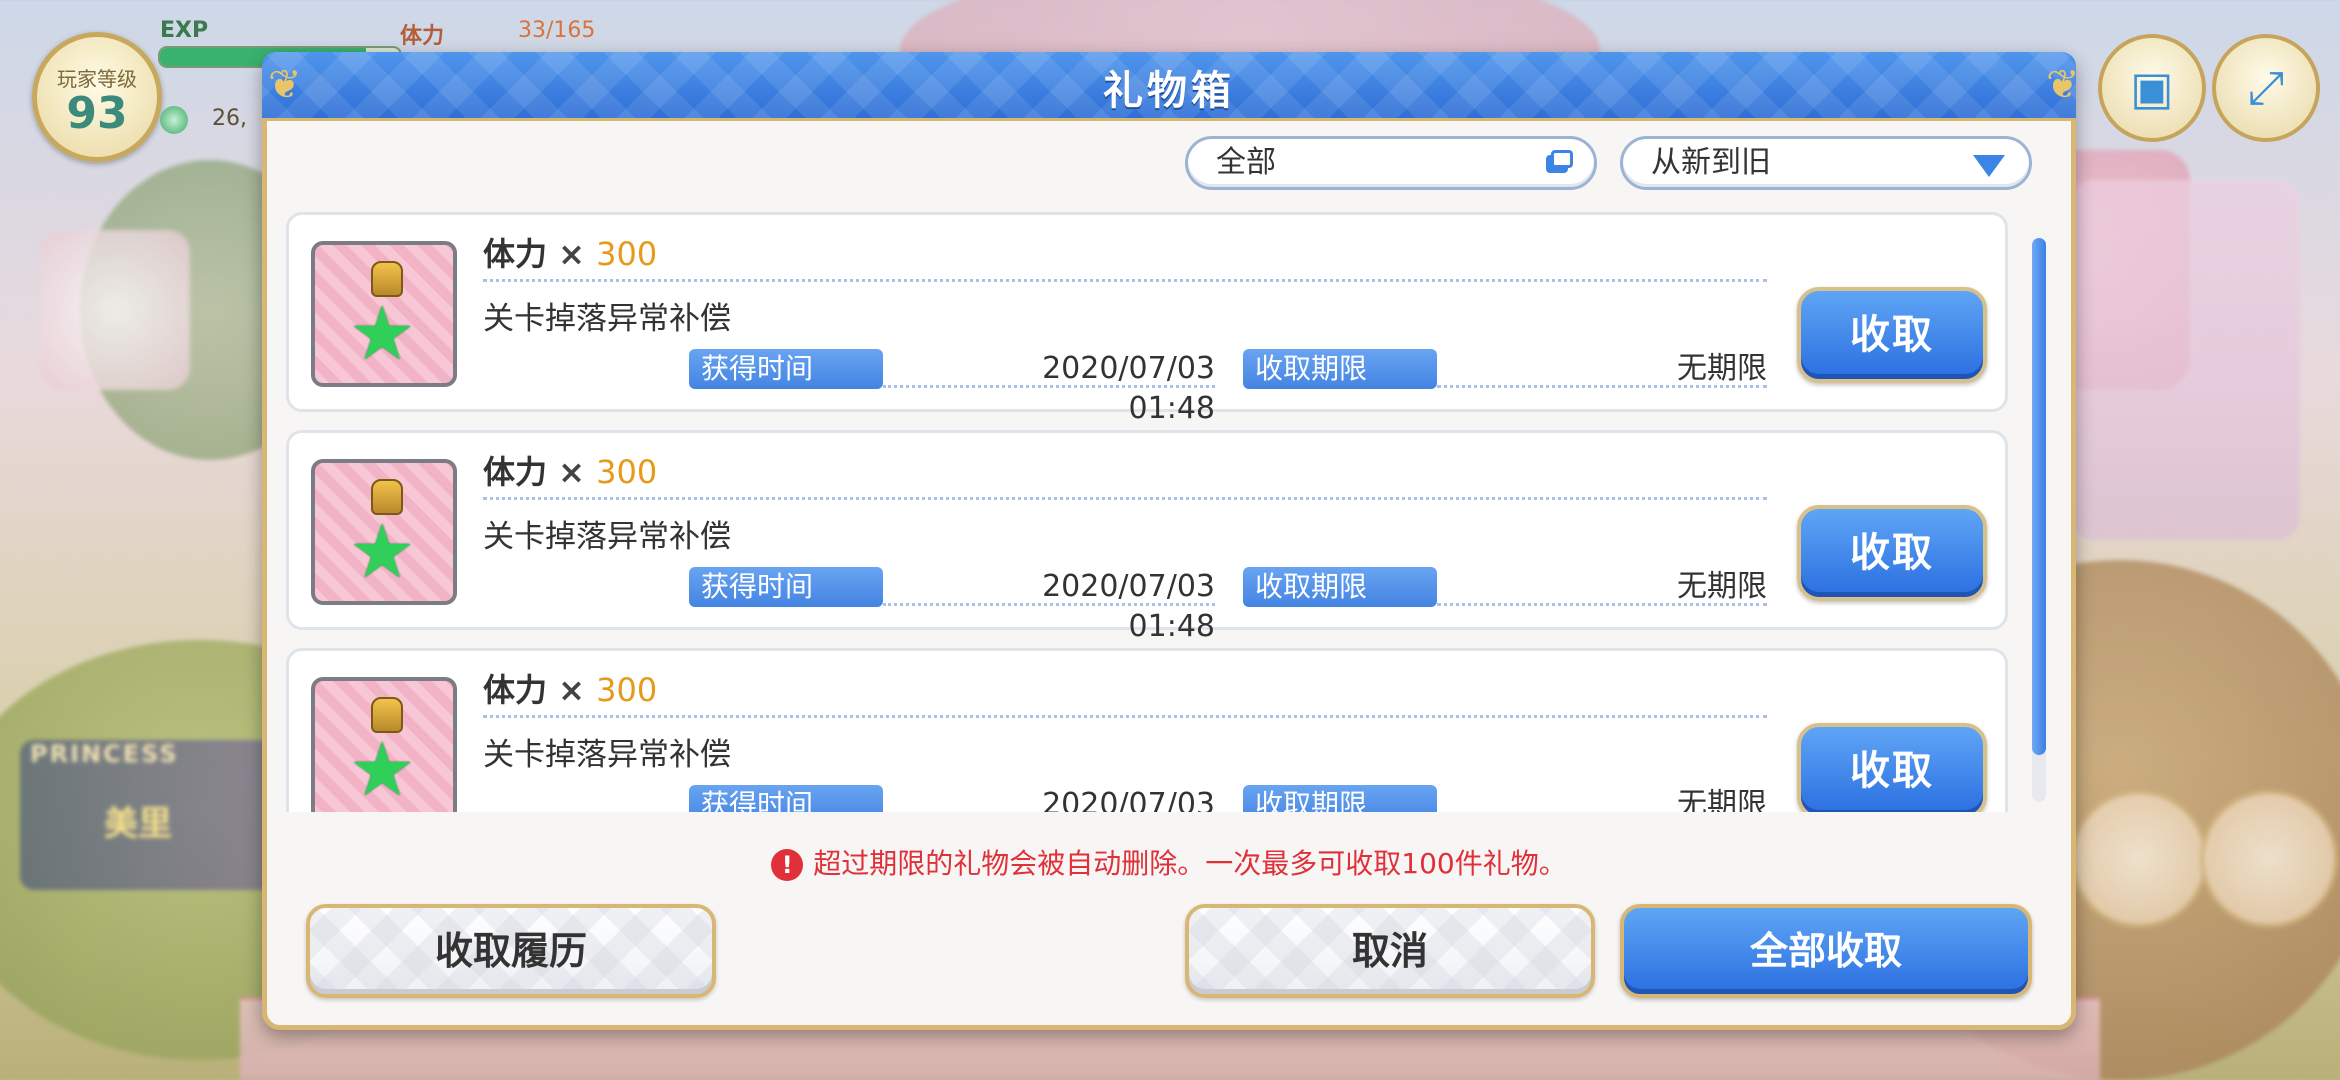 Image resolution: width=2340 pixels, height=1080 pixels. I want to click on rank-tag: PRINCESS, so click(104, 754).